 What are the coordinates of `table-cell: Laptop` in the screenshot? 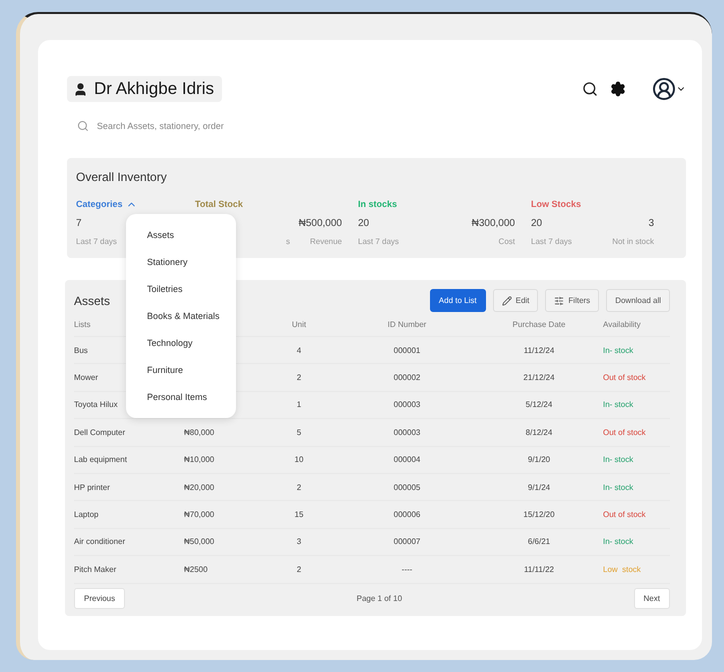 It's located at (86, 515).